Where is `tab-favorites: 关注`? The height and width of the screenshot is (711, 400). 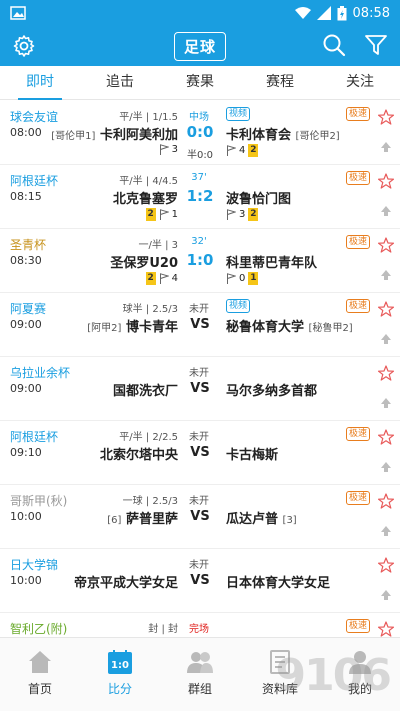
tab-favorites: 关注 is located at coordinates (360, 82).